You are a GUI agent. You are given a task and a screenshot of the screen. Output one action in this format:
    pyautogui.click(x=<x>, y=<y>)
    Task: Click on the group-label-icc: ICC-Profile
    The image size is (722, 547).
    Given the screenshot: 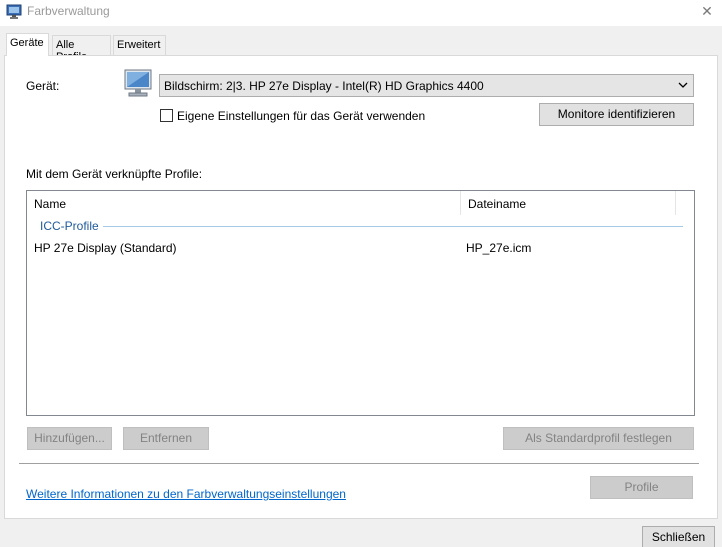 What is the action you would take?
    pyautogui.click(x=69, y=226)
    